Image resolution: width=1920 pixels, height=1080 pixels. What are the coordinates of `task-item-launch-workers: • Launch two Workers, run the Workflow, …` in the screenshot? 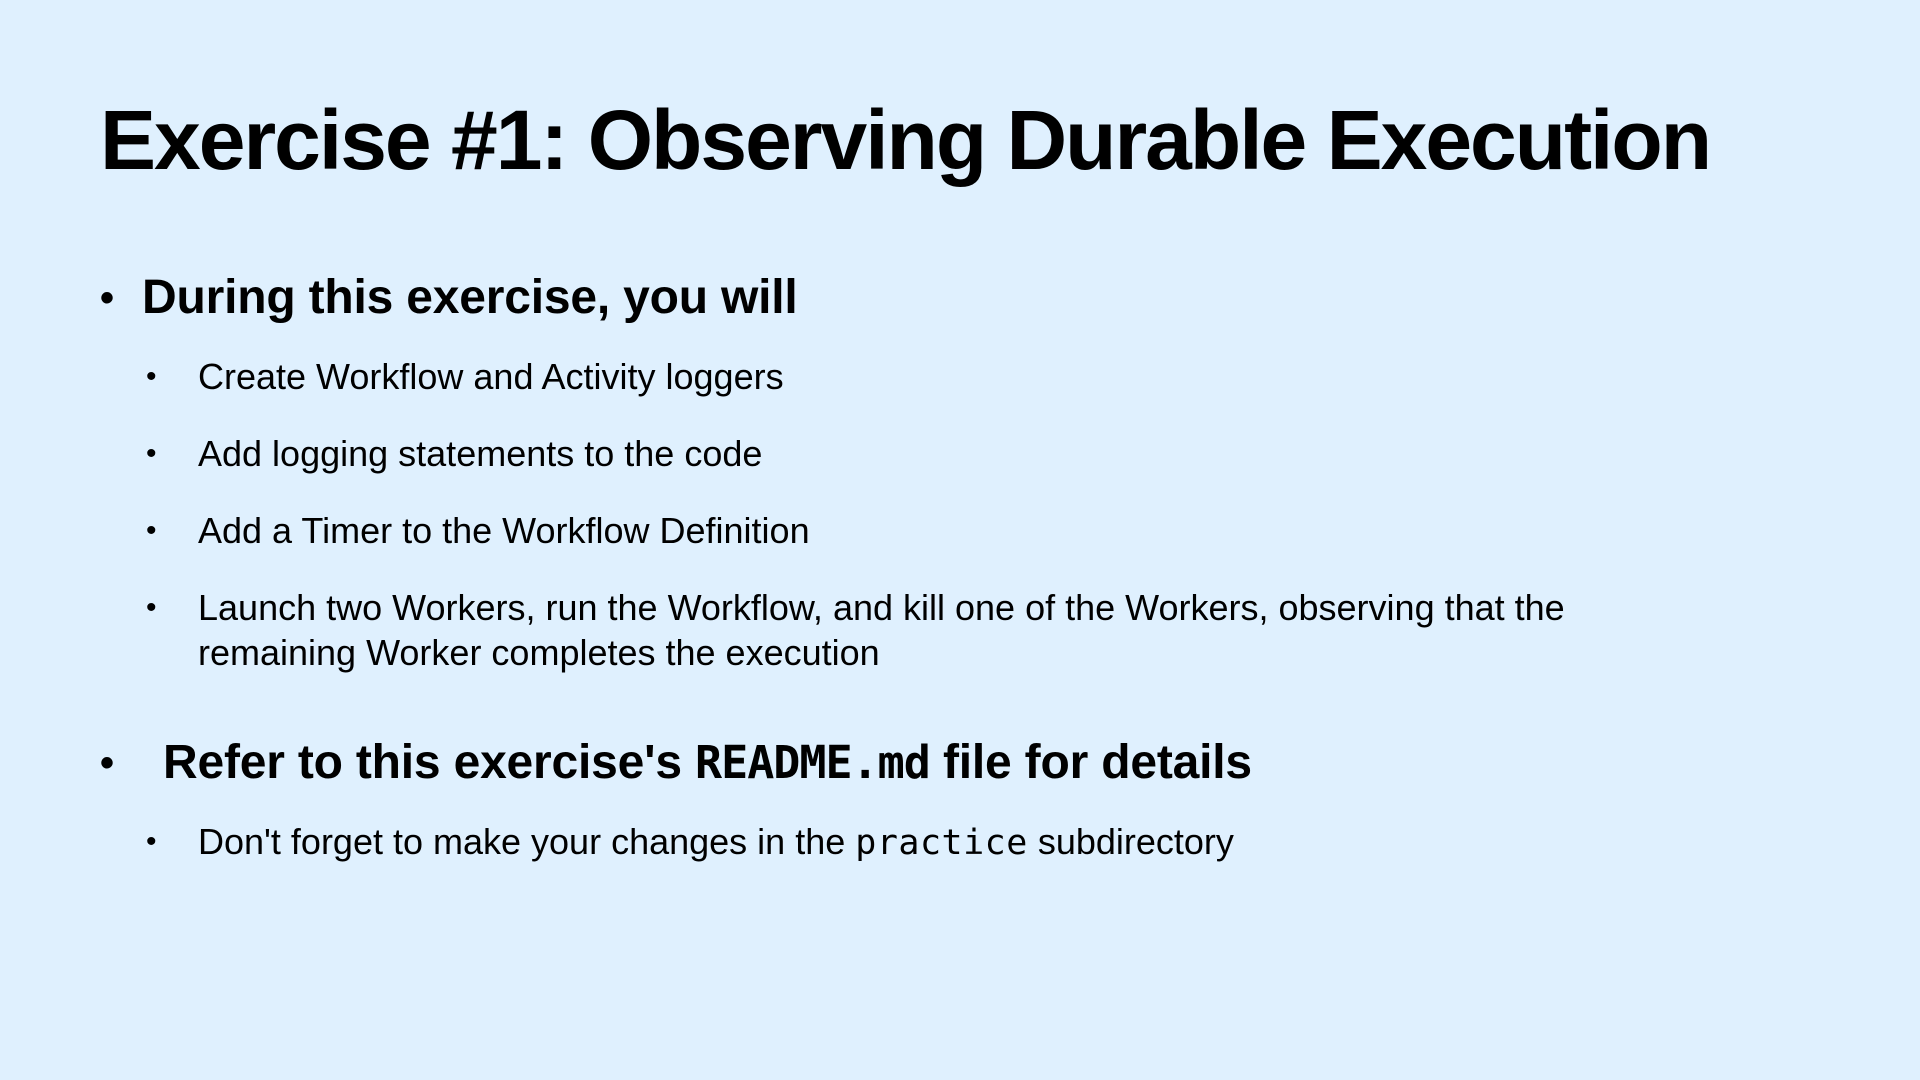 It's located at (983, 630).